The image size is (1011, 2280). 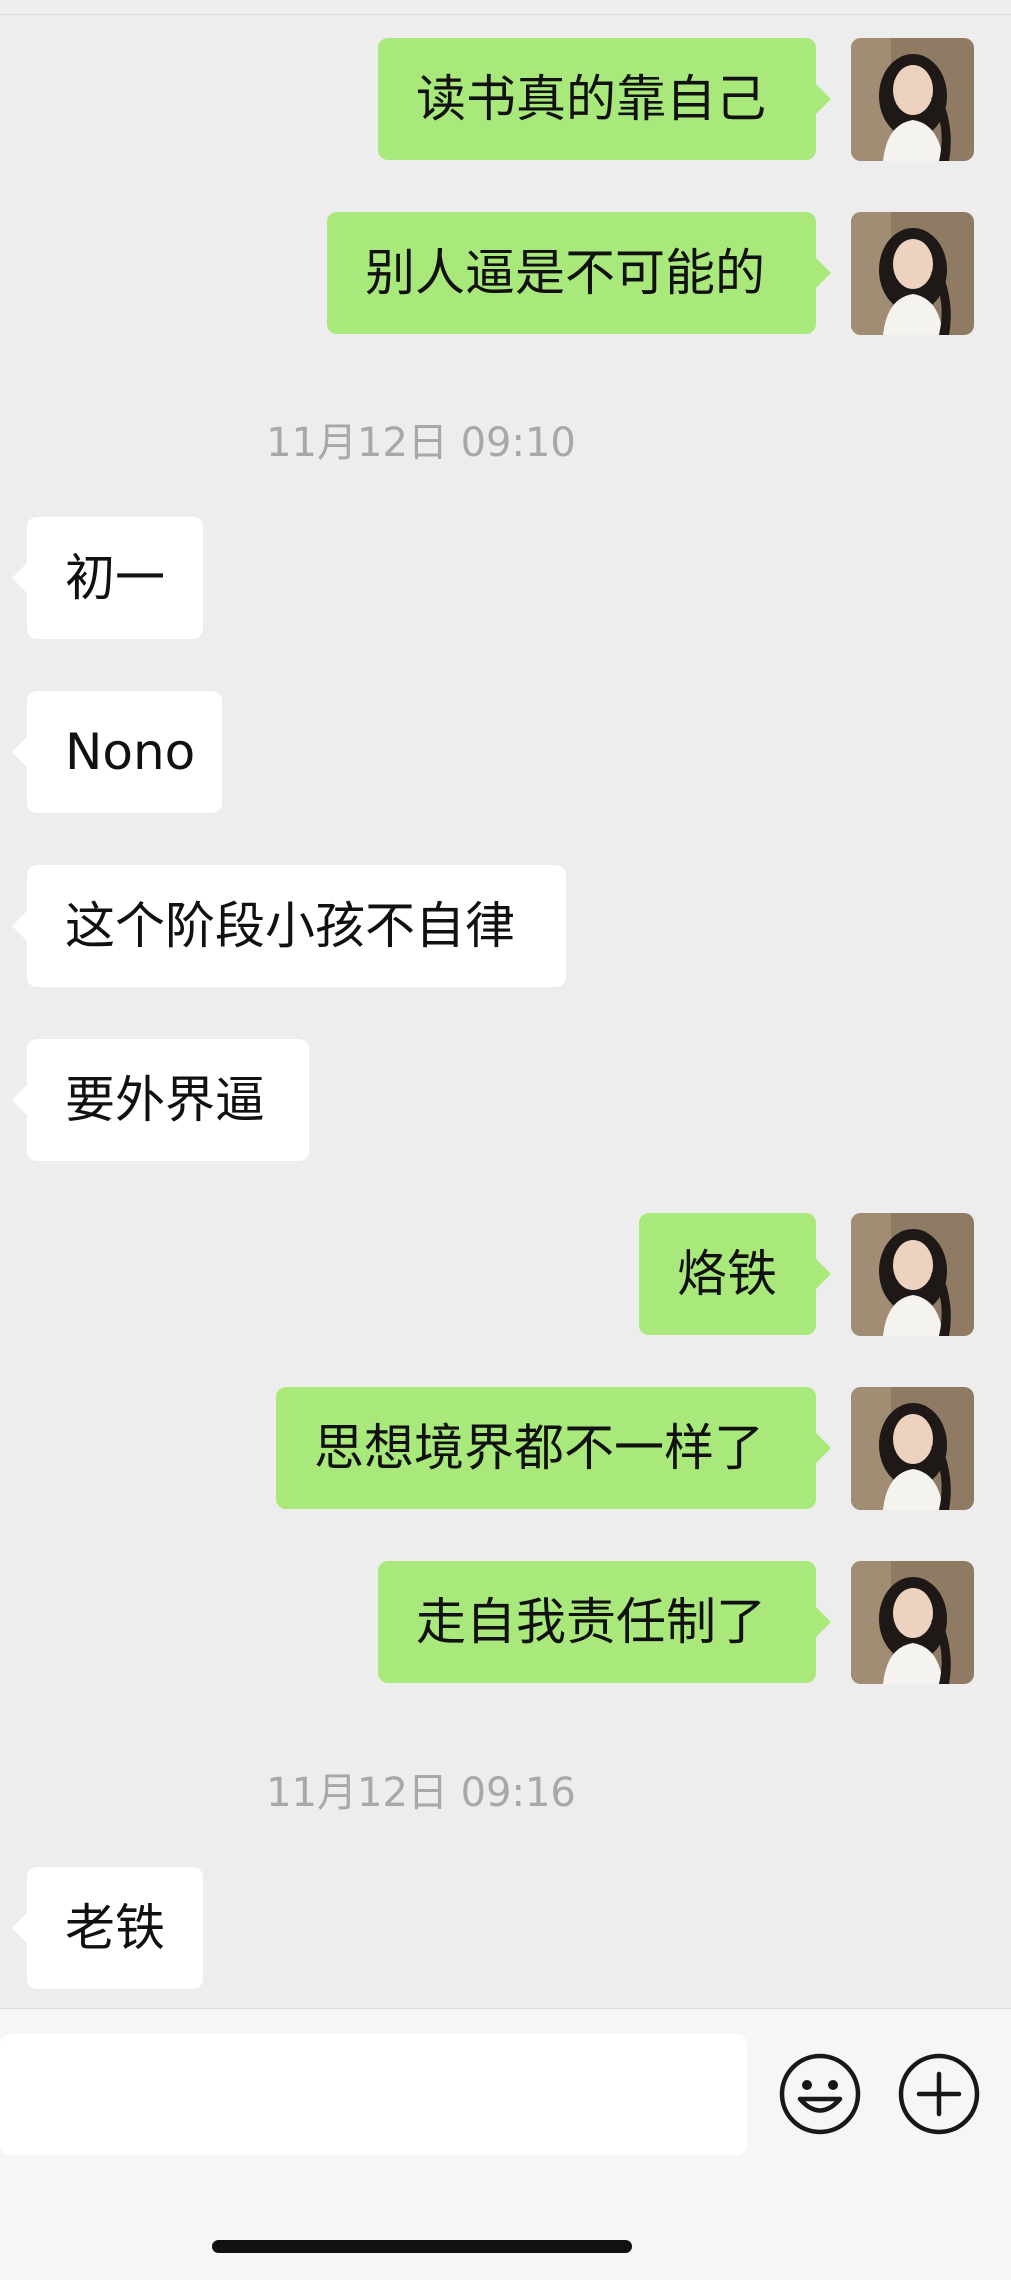 I want to click on timestamp: 11月12日 09:16, so click(x=421, y=1793).